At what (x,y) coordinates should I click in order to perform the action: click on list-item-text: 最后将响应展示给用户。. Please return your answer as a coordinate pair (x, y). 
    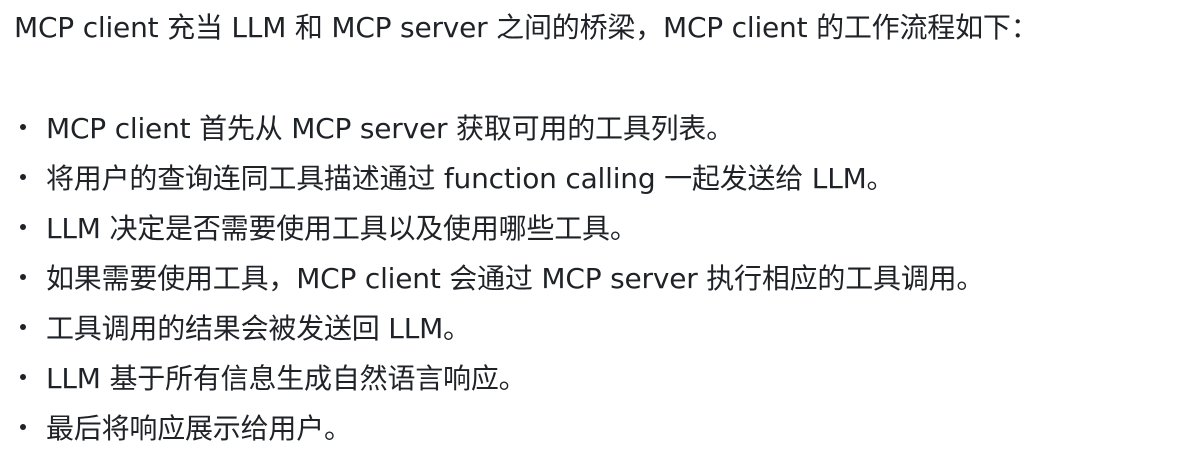
    Looking at the image, I should click on (199, 428).